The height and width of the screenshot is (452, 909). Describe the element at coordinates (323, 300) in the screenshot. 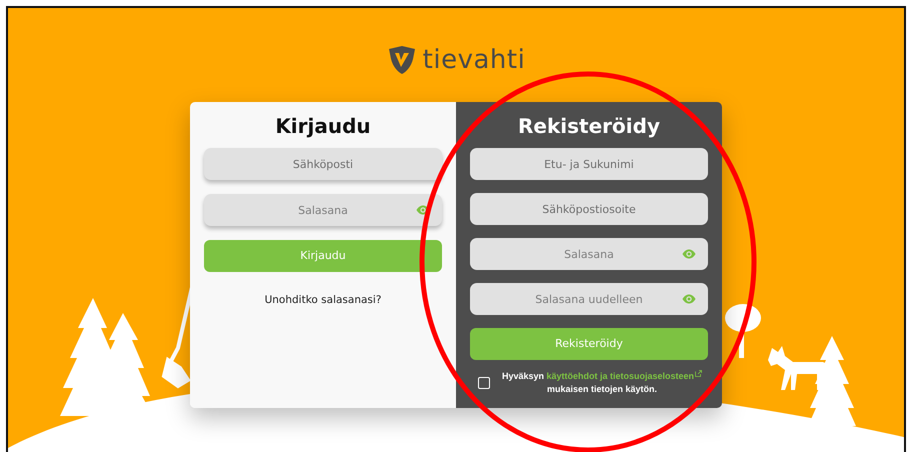

I see `forgot-password-link: Unohditko salasanasi?` at that location.